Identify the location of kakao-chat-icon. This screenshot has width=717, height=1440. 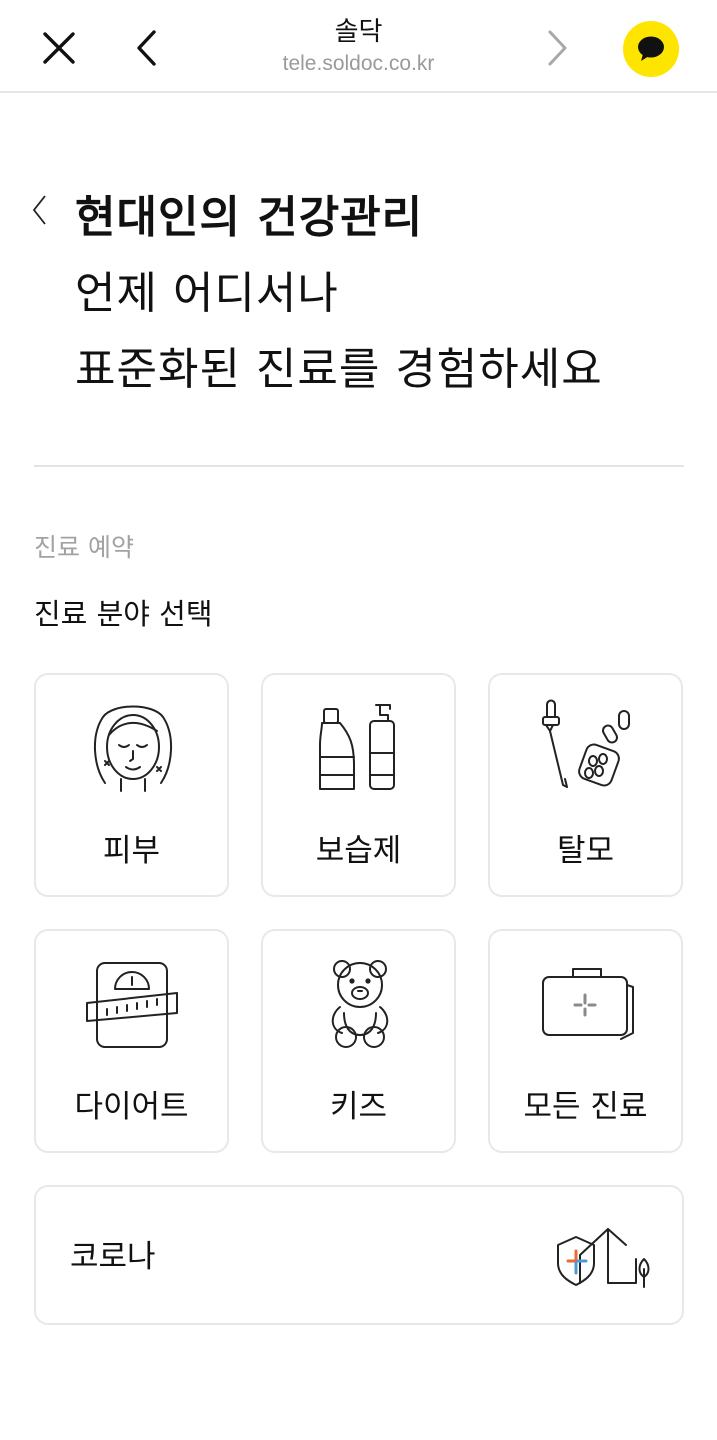
(651, 48).